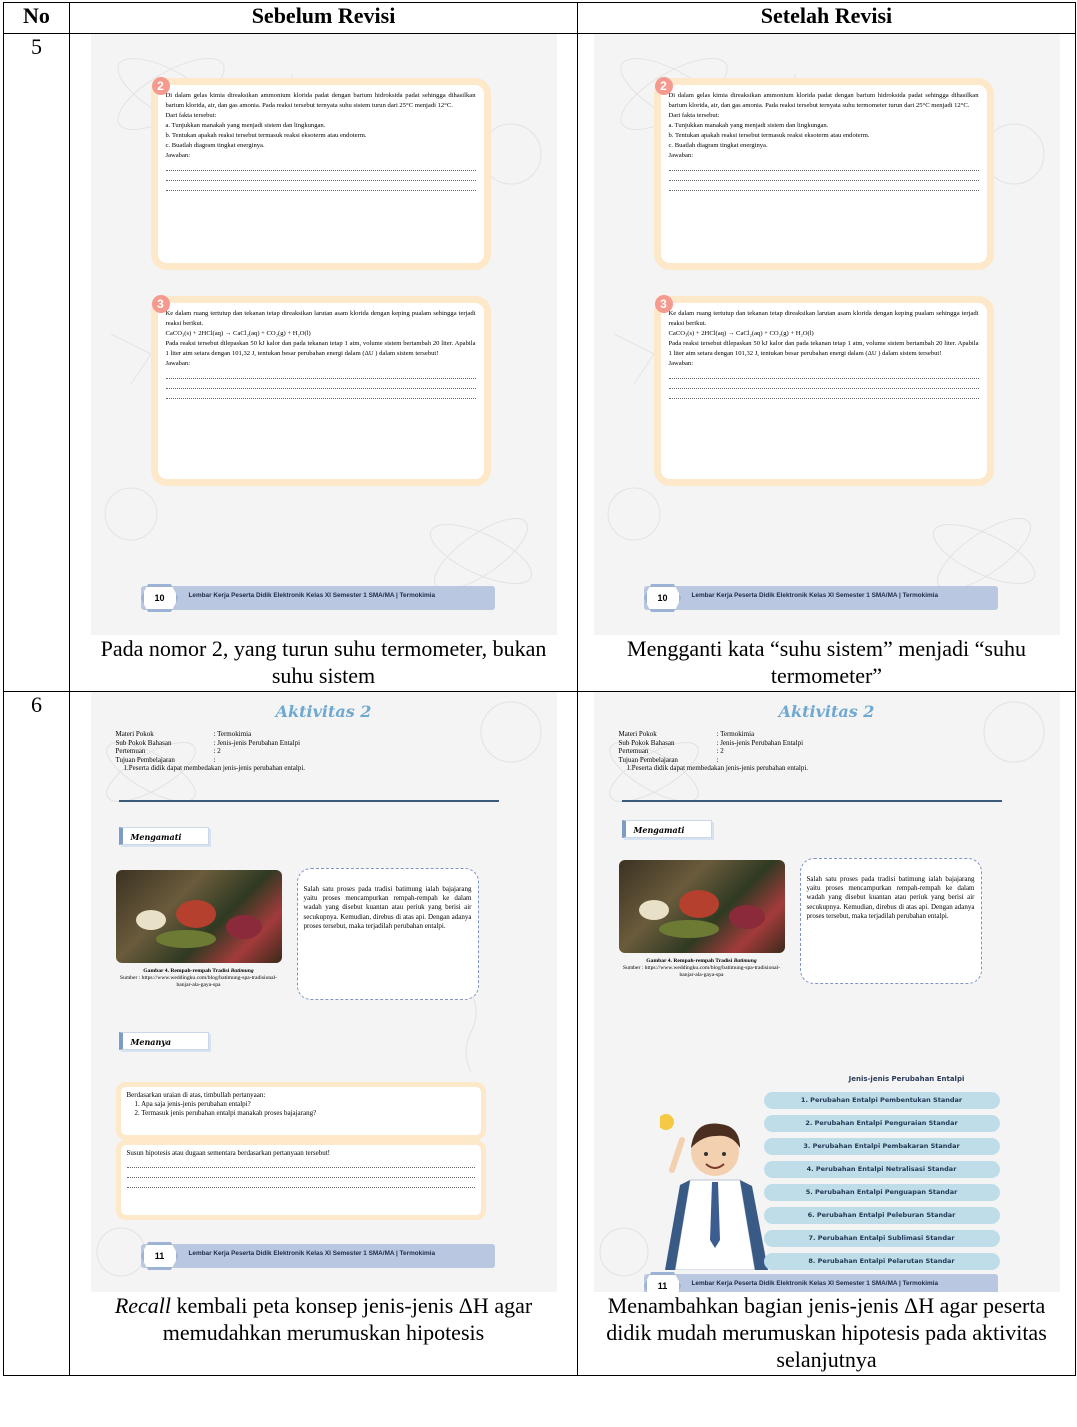  What do you see at coordinates (163, 1041) in the screenshot?
I see `stage-menanya: Menanya` at bounding box center [163, 1041].